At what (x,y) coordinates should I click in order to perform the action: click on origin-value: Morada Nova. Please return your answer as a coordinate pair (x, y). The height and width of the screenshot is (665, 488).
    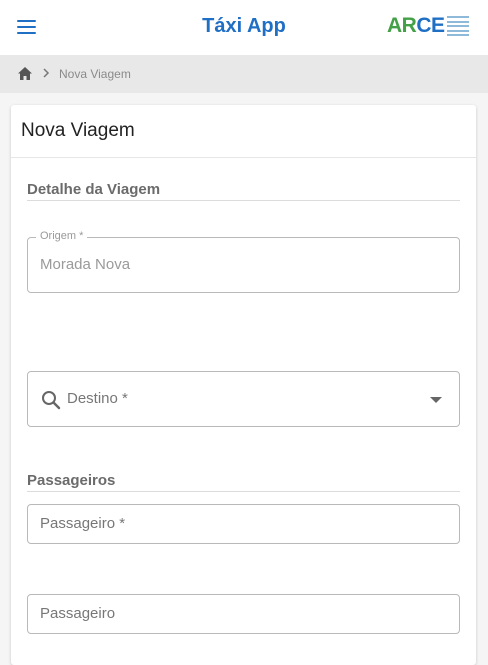
    Looking at the image, I should click on (85, 264).